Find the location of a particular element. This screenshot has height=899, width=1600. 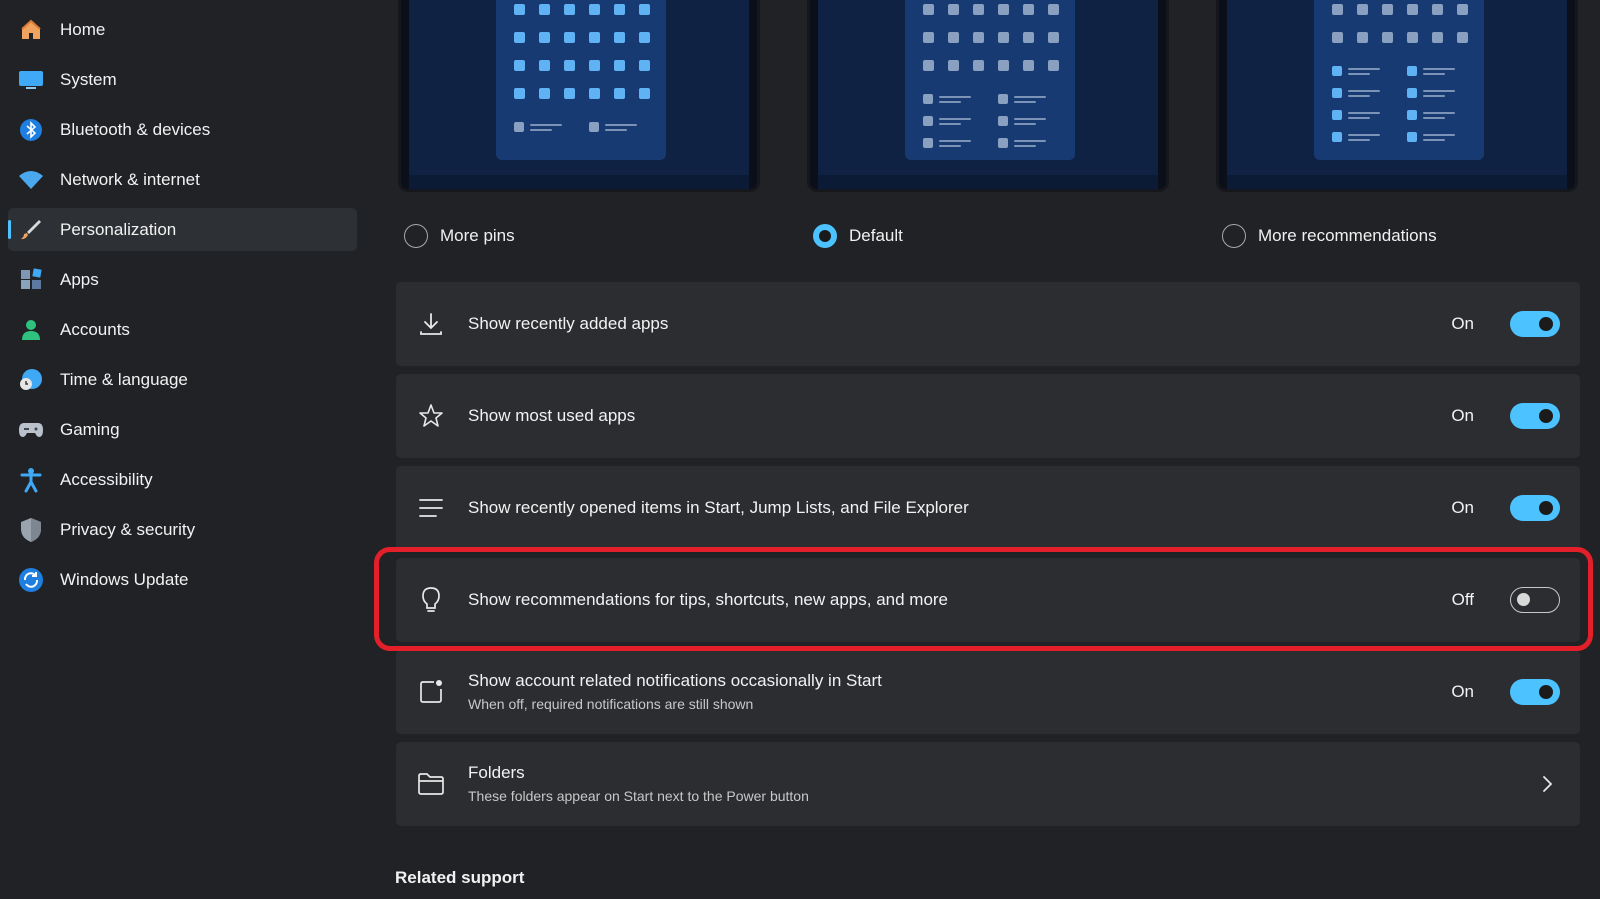

sidebar-item-home: Home is located at coordinates (182, 29).